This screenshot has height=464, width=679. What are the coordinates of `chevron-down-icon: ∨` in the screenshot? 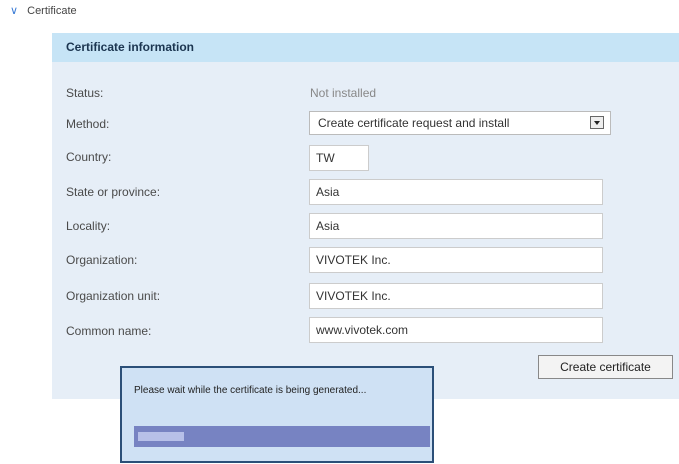 It's located at (14, 11).